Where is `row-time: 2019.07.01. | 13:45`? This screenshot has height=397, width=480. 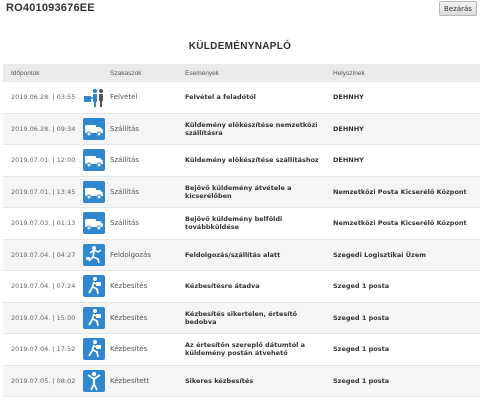 row-time: 2019.07.01. | 13:45 is located at coordinates (43, 191).